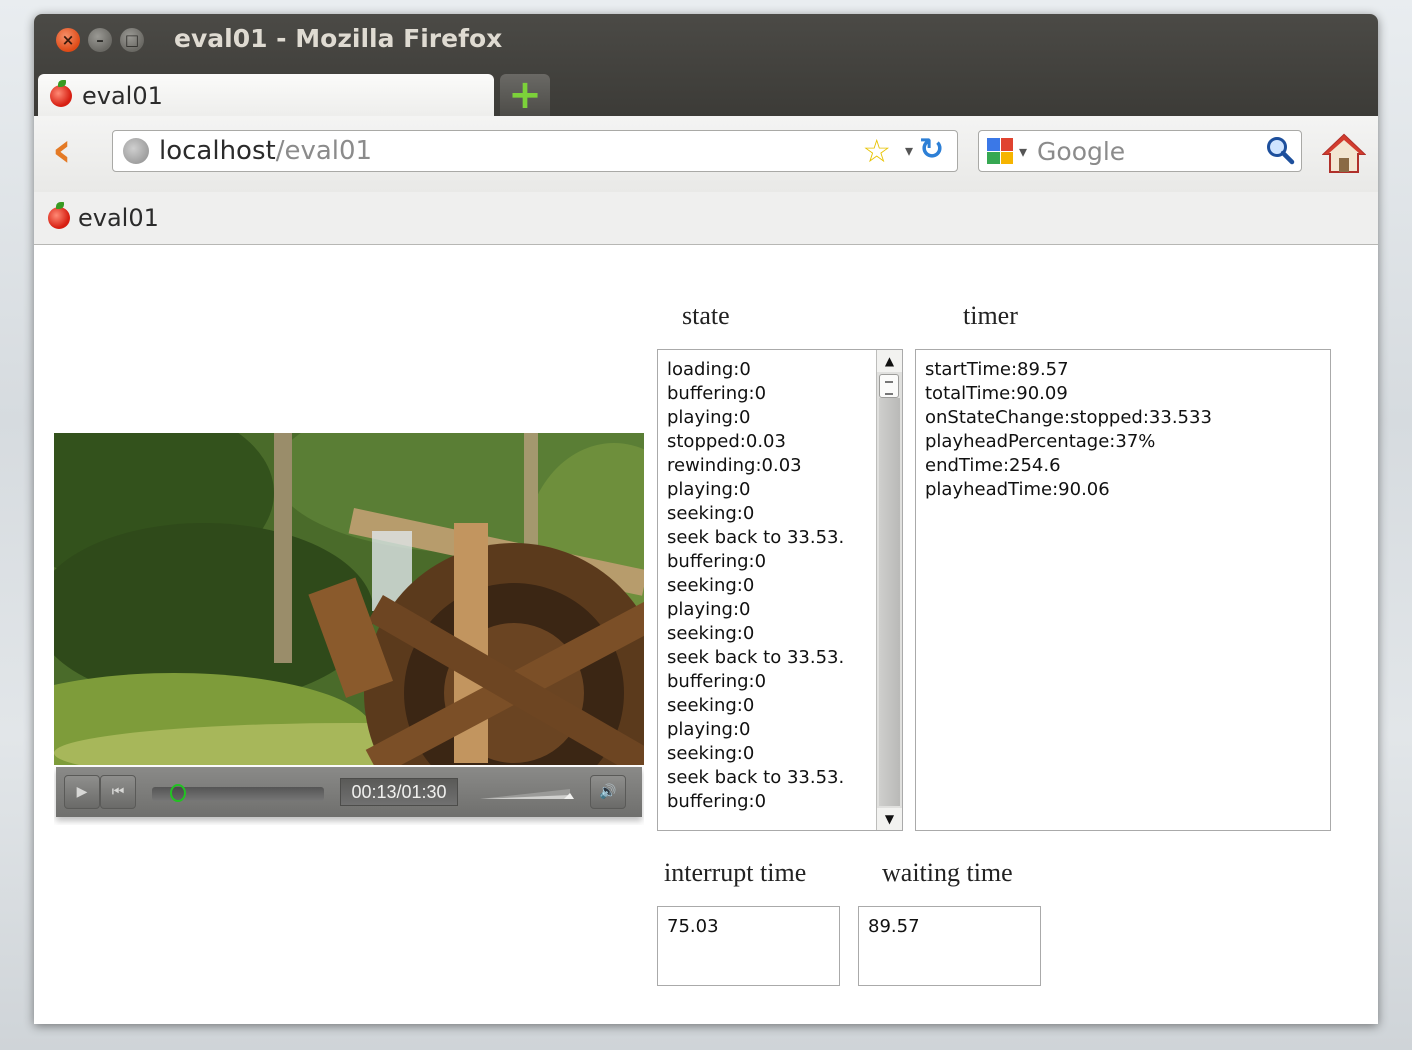  What do you see at coordinates (100, 40) in the screenshot?
I see `minimize-window-button: –` at bounding box center [100, 40].